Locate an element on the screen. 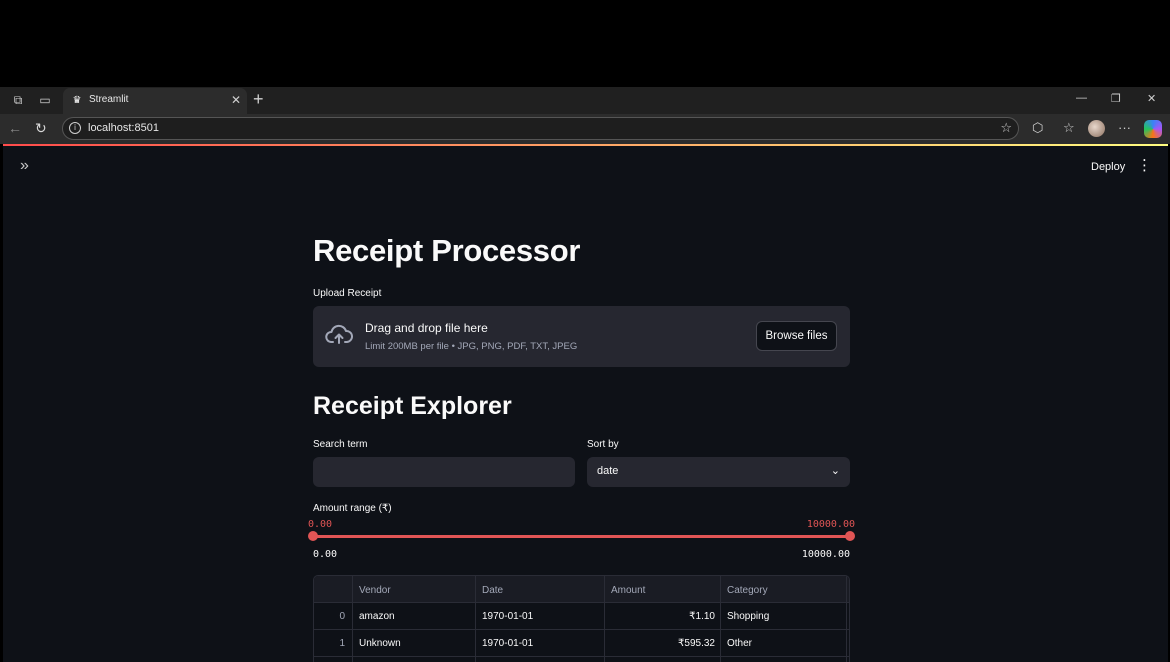 This screenshot has height=662, width=1170. reload-icon: ↻ is located at coordinates (41, 128).